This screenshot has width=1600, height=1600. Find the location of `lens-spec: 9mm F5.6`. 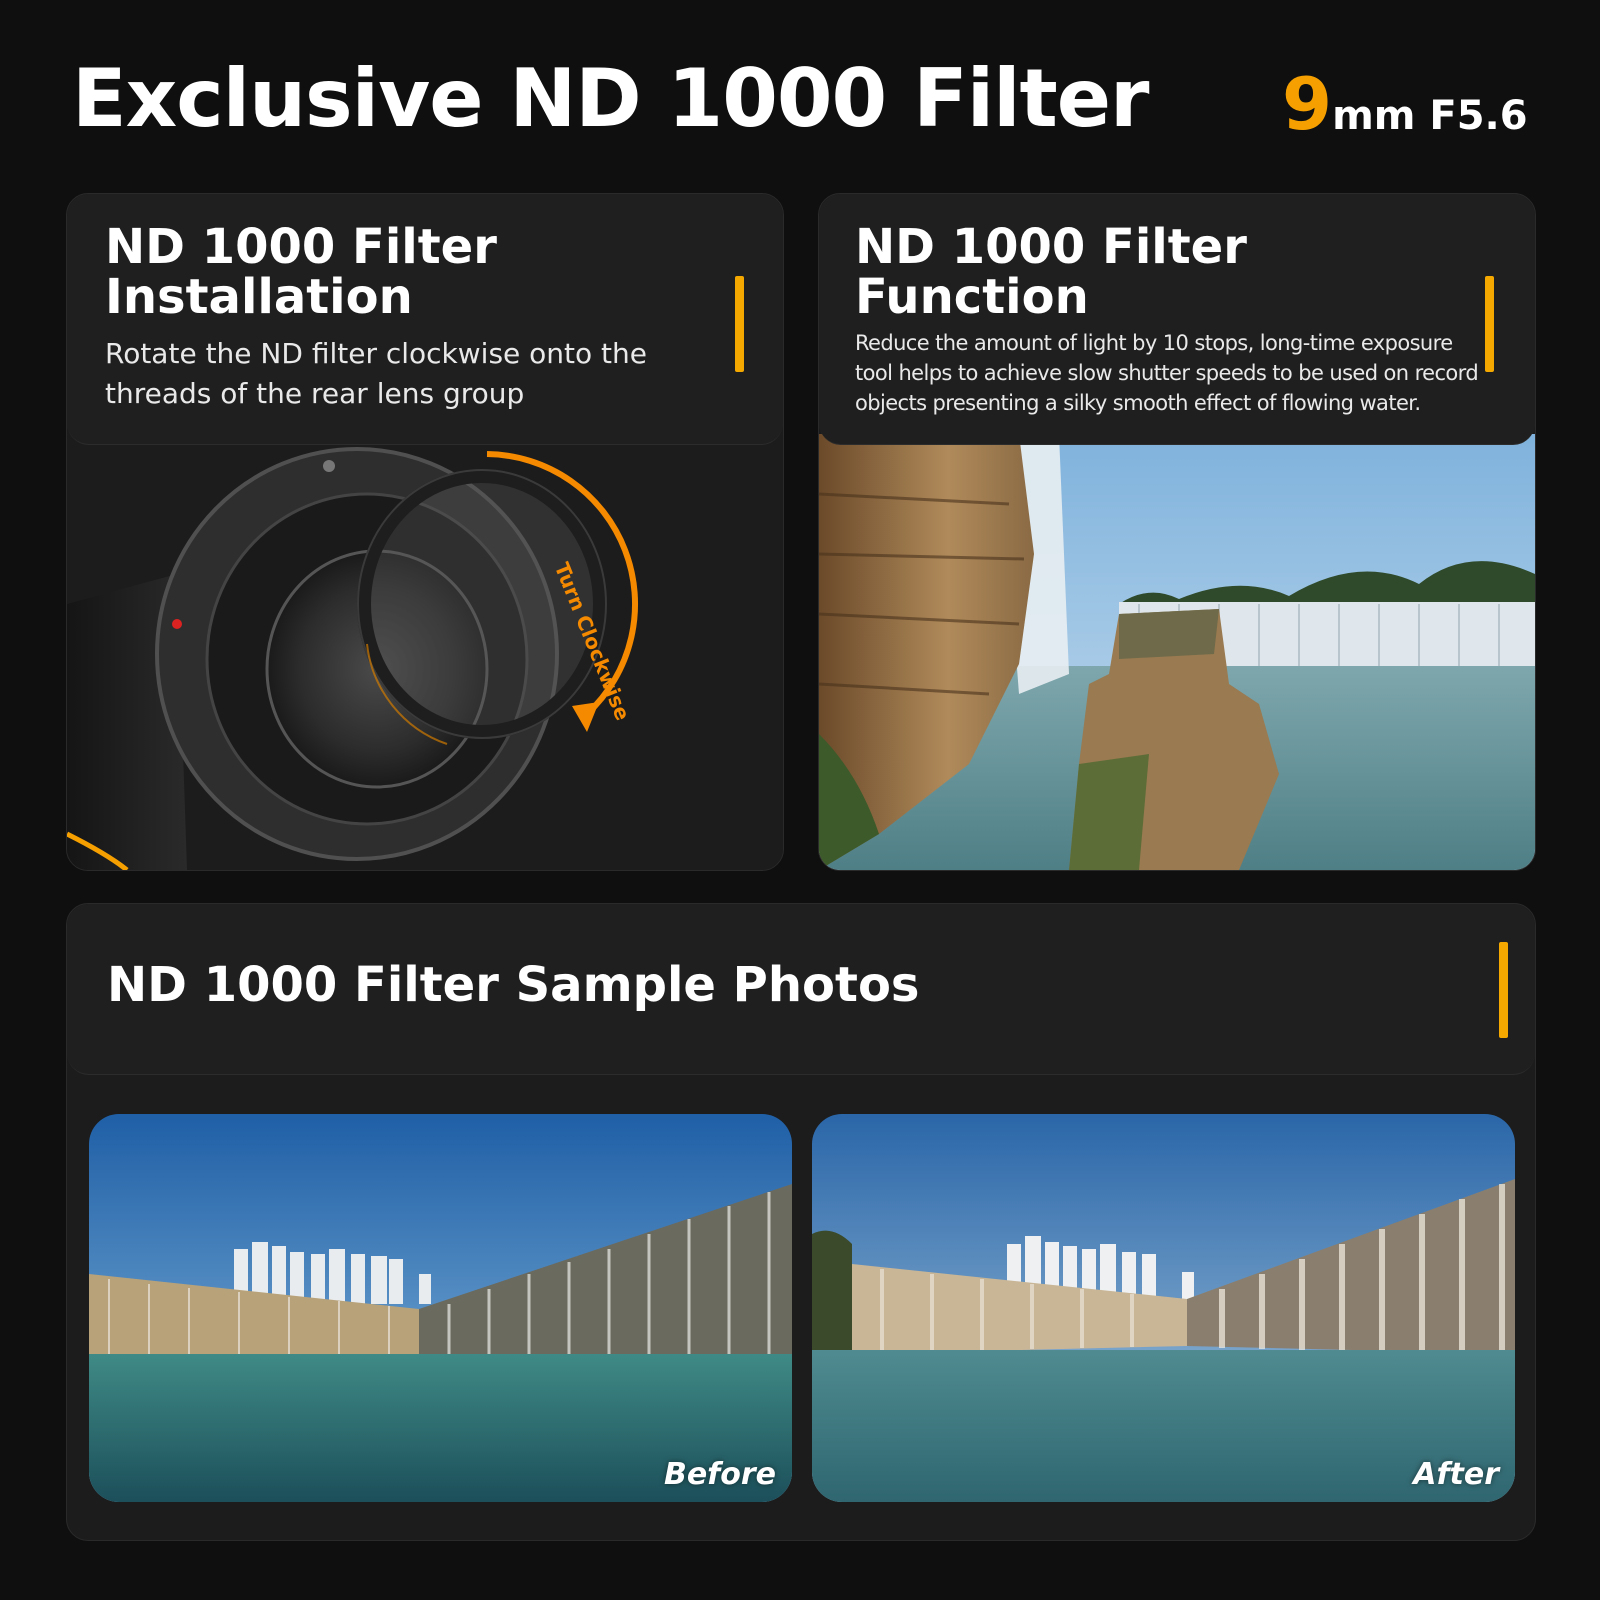

lens-spec: 9mm F5.6 is located at coordinates (1405, 104).